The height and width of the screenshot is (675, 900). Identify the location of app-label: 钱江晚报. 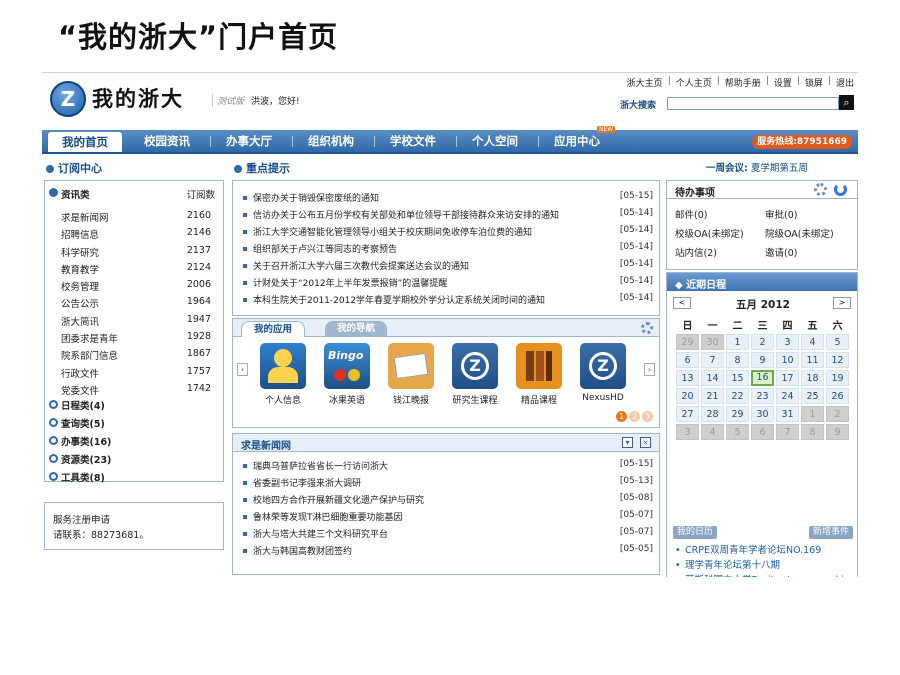
(411, 399).